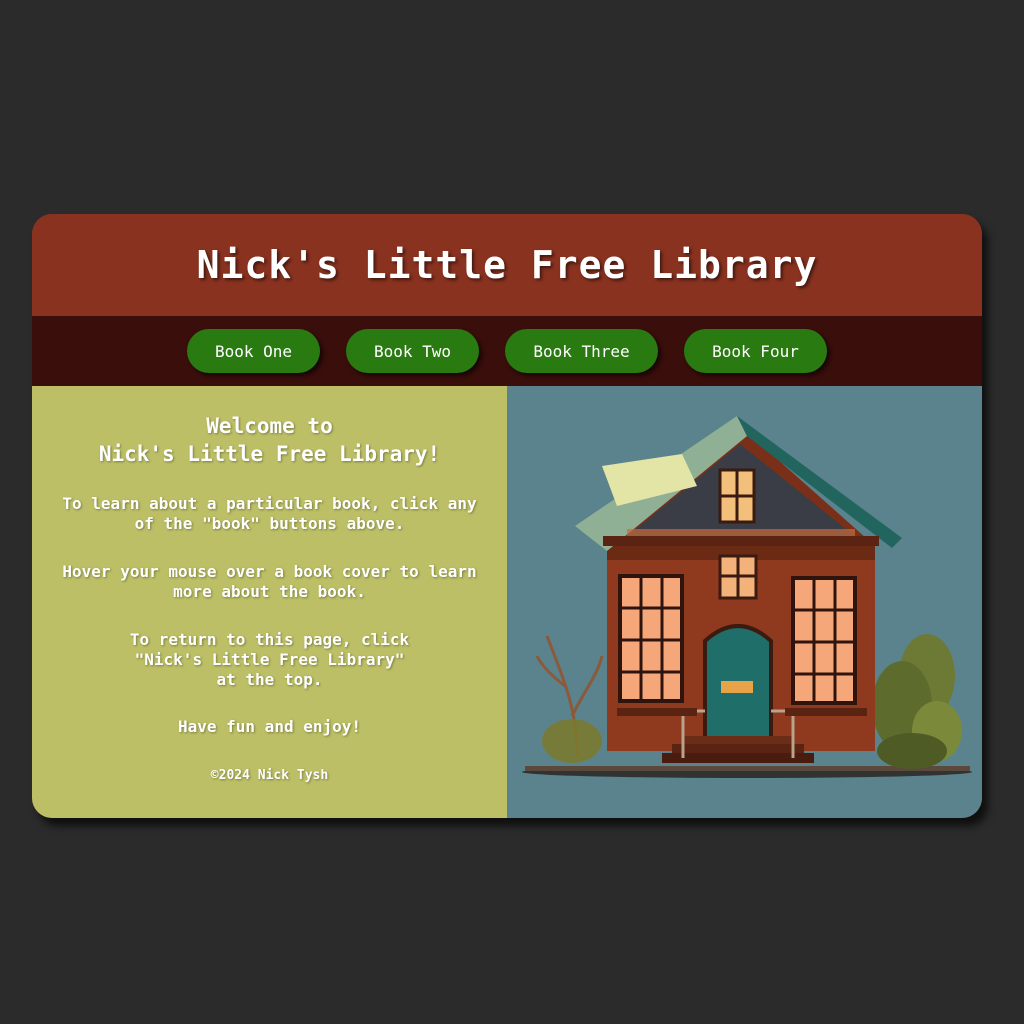  I want to click on welcome-heading: Welcome to Nick's Little Free Library!, so click(269, 440).